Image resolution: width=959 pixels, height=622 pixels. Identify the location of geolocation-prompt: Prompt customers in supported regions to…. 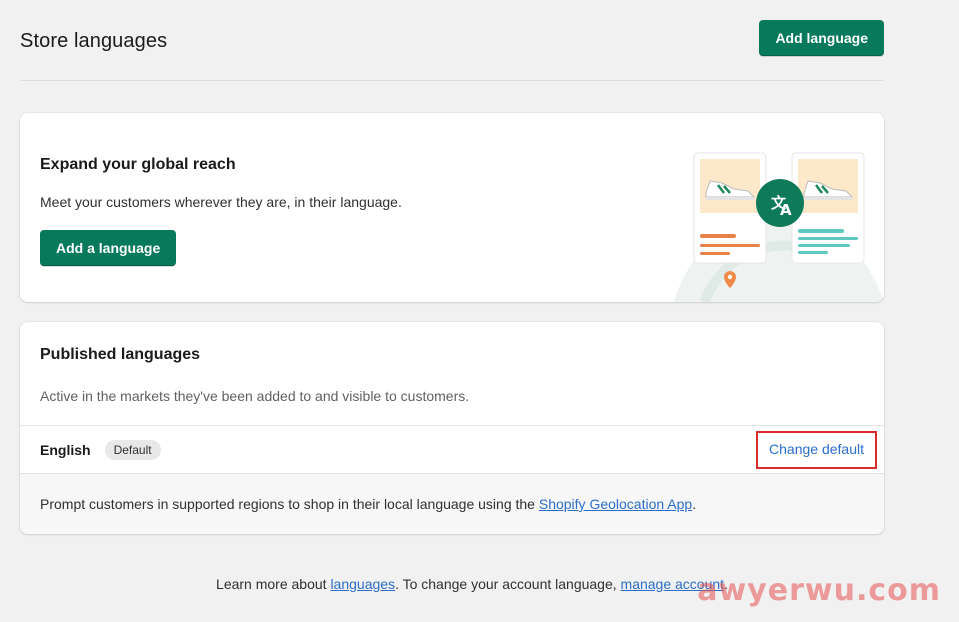
(452, 504).